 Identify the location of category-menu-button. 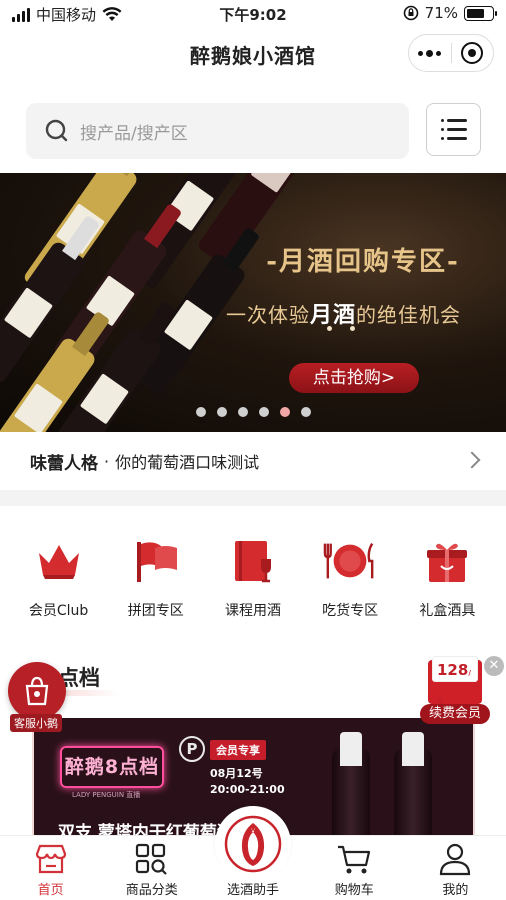
(453, 129).